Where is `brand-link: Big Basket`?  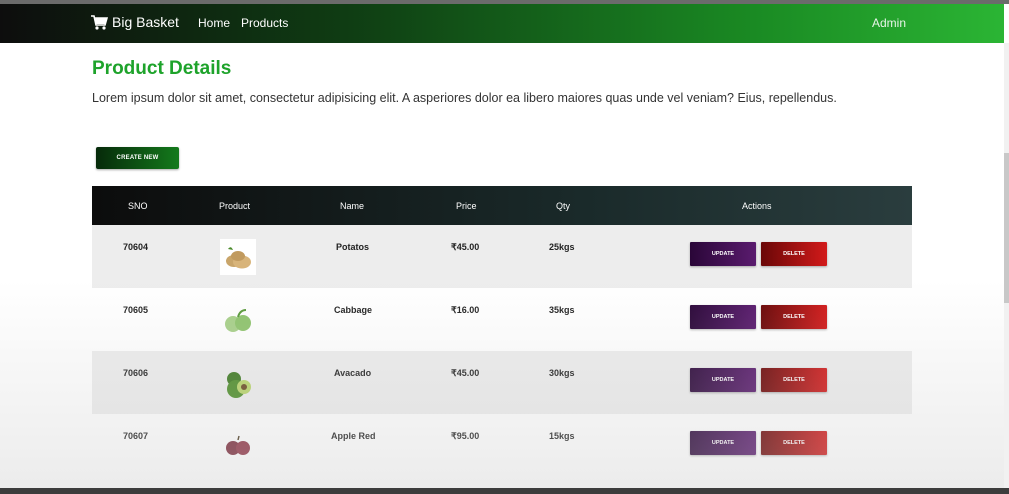
brand-link: Big Basket is located at coordinates (135, 22).